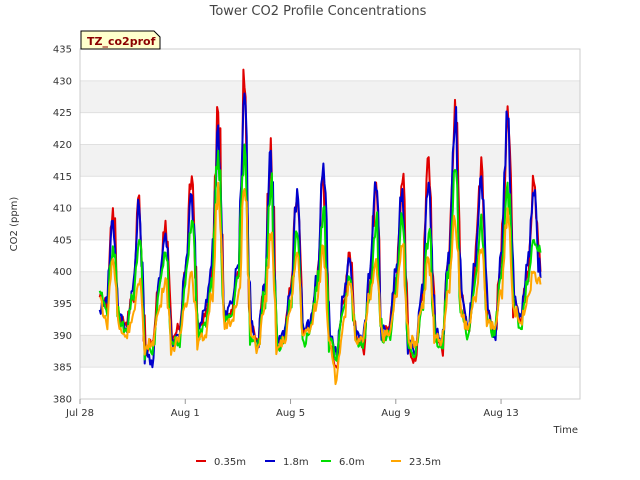 The image size is (640, 480). What do you see at coordinates (62, 209) in the screenshot?
I see `y-tick-label: 410` at bounding box center [62, 209].